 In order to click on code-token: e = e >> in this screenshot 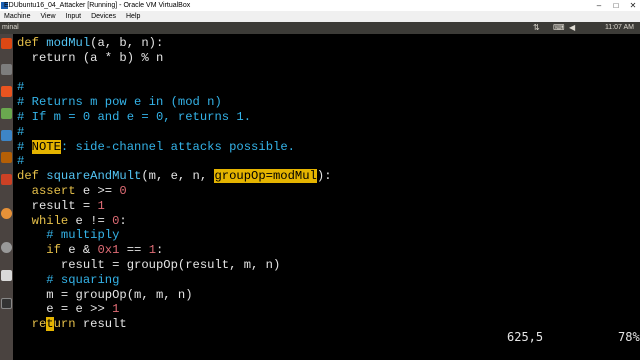, I will do `click(65, 309)`.